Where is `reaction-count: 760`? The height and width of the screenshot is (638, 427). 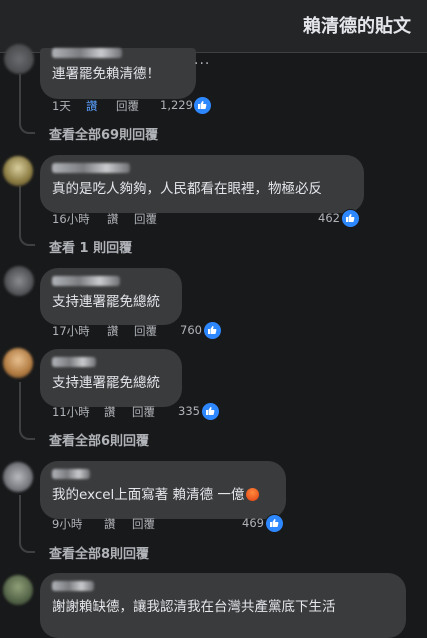 reaction-count: 760 is located at coordinates (191, 330).